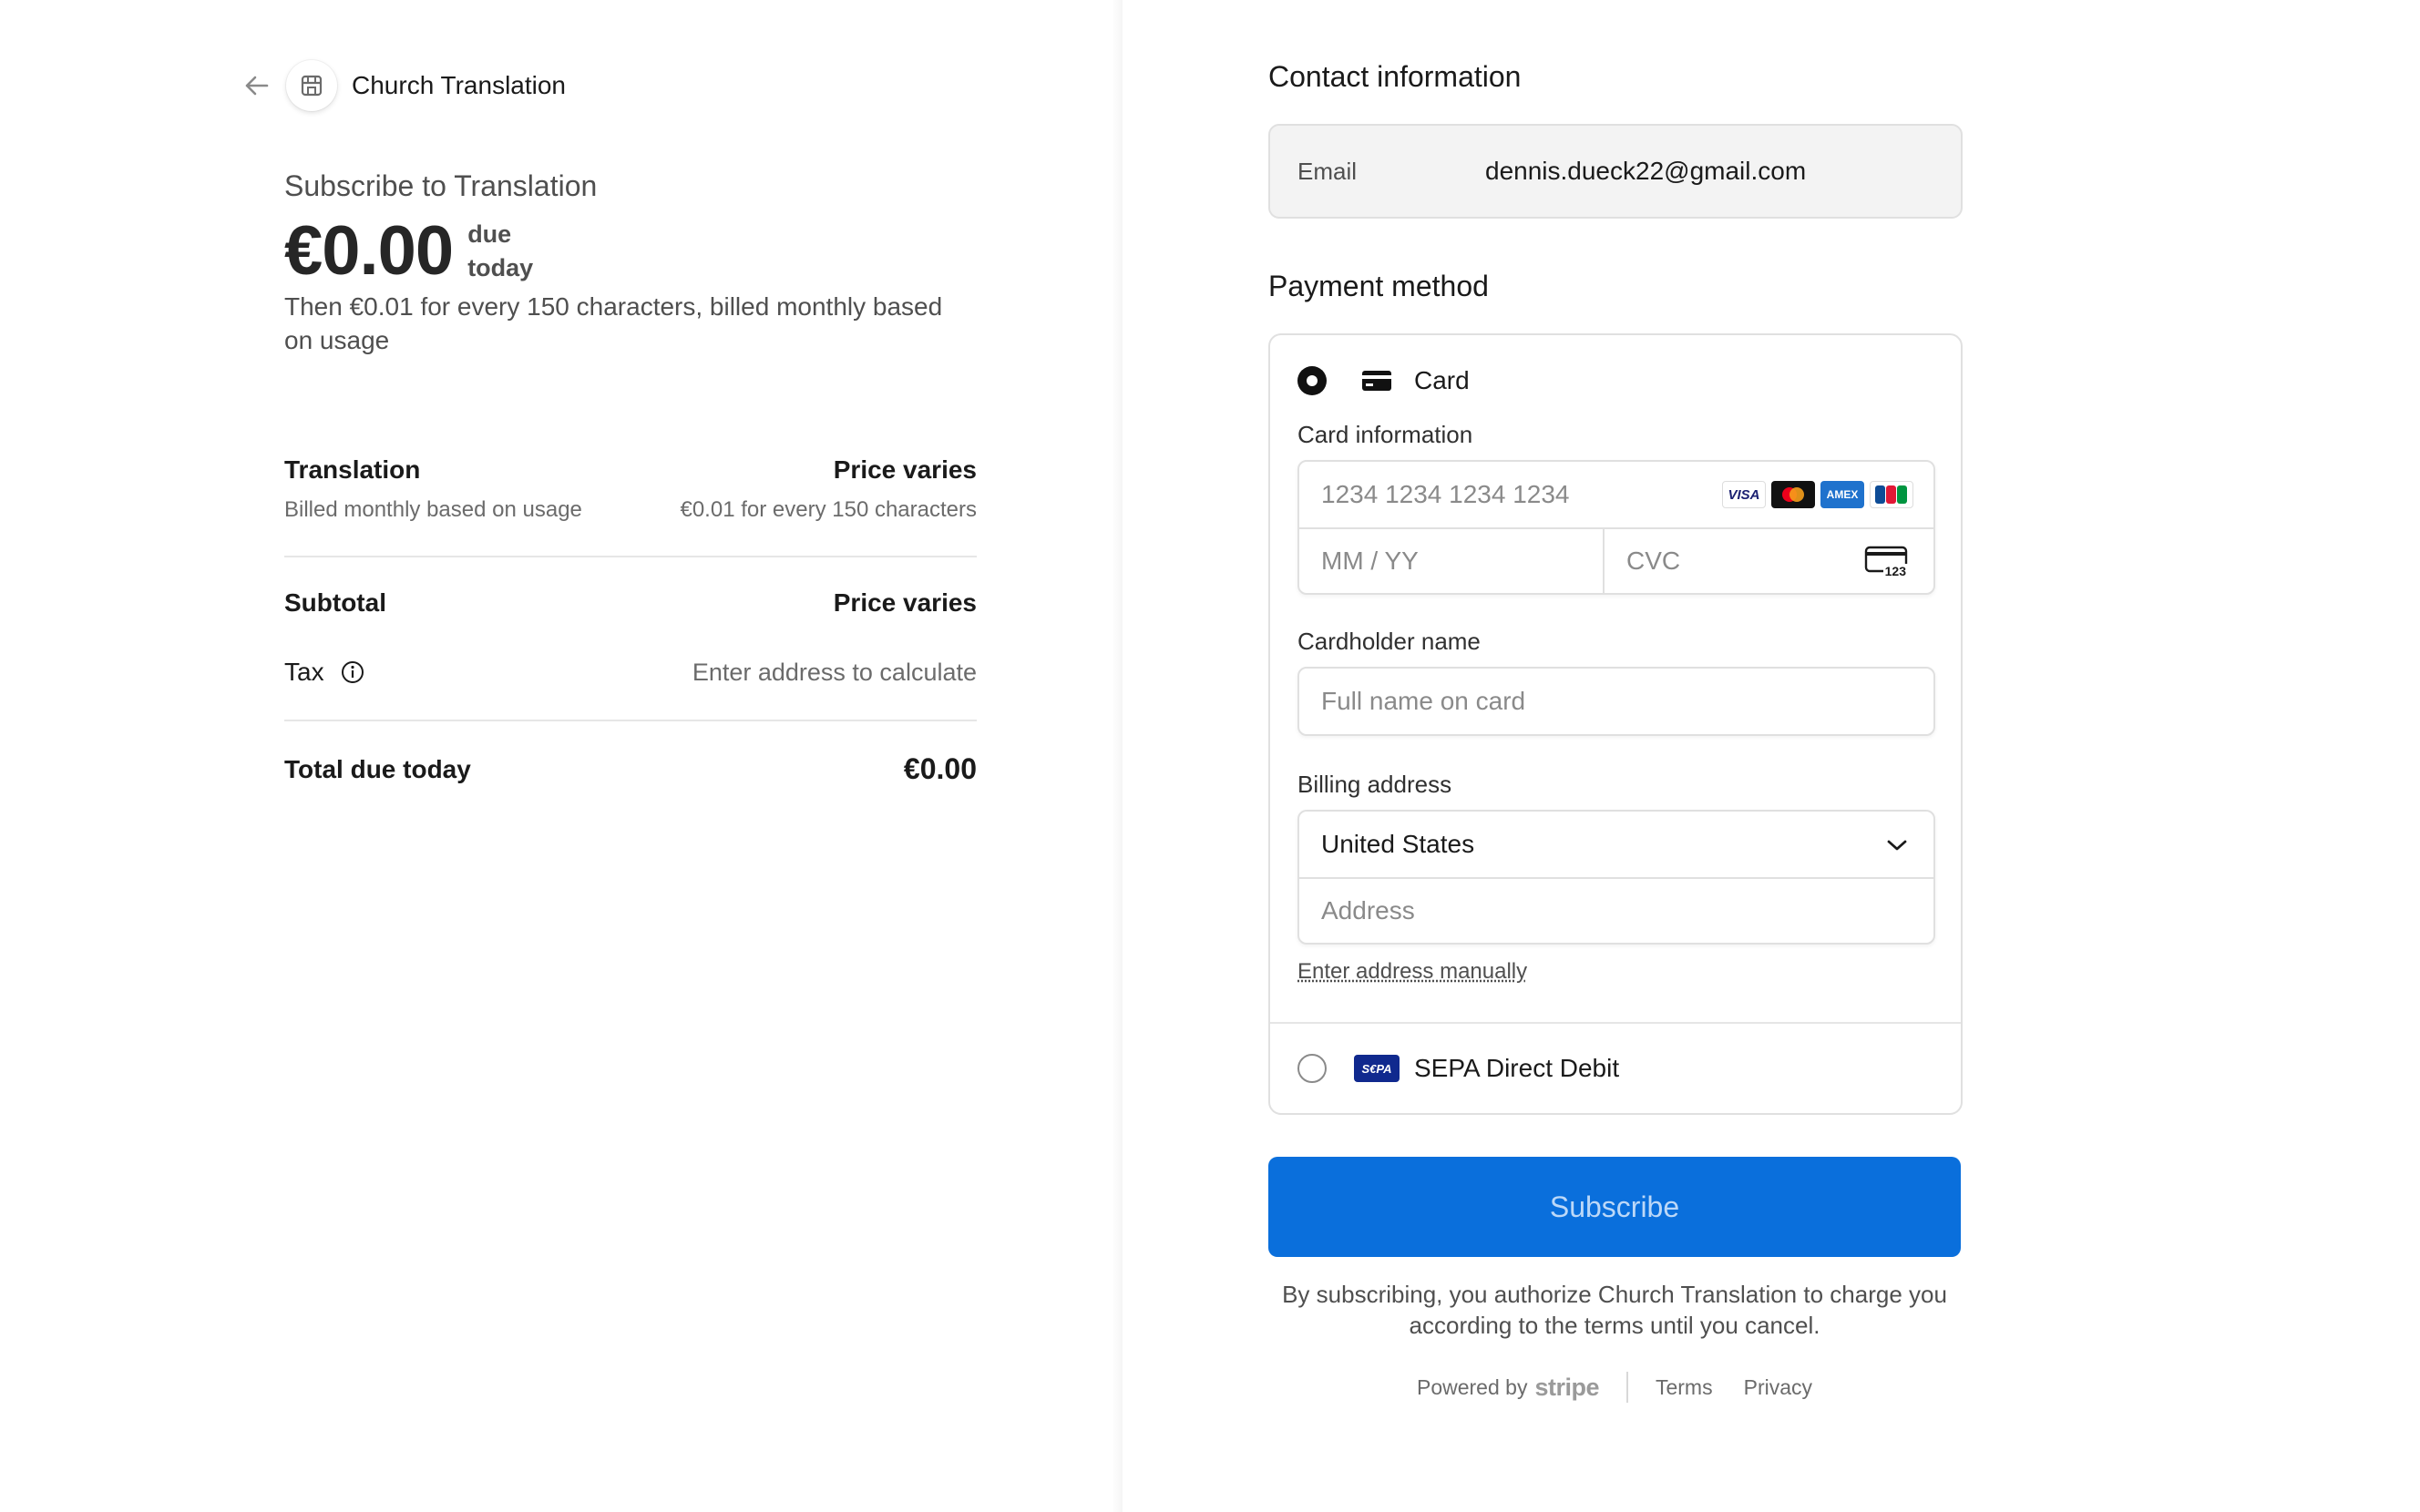  I want to click on cardholder-row: Full name on card, so click(1616, 701).